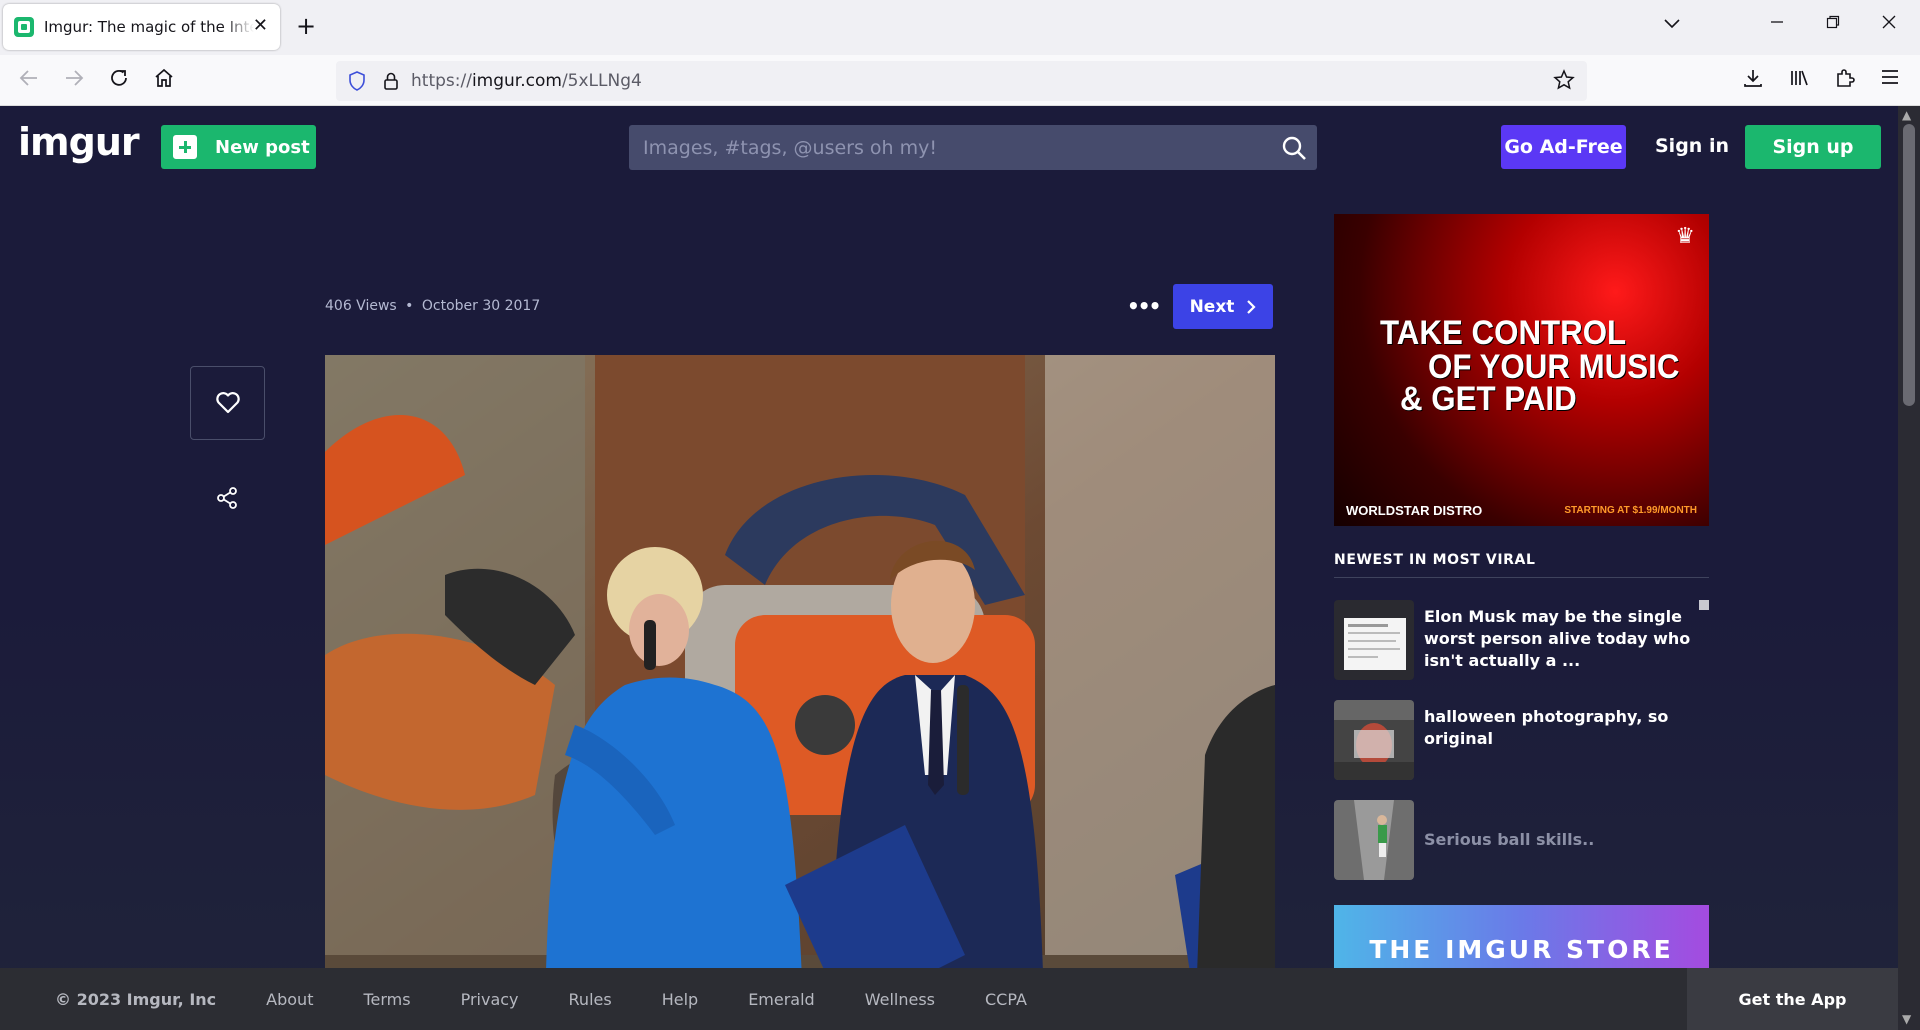 This screenshot has height=1030, width=1920. I want to click on heart-icon, so click(227, 403).